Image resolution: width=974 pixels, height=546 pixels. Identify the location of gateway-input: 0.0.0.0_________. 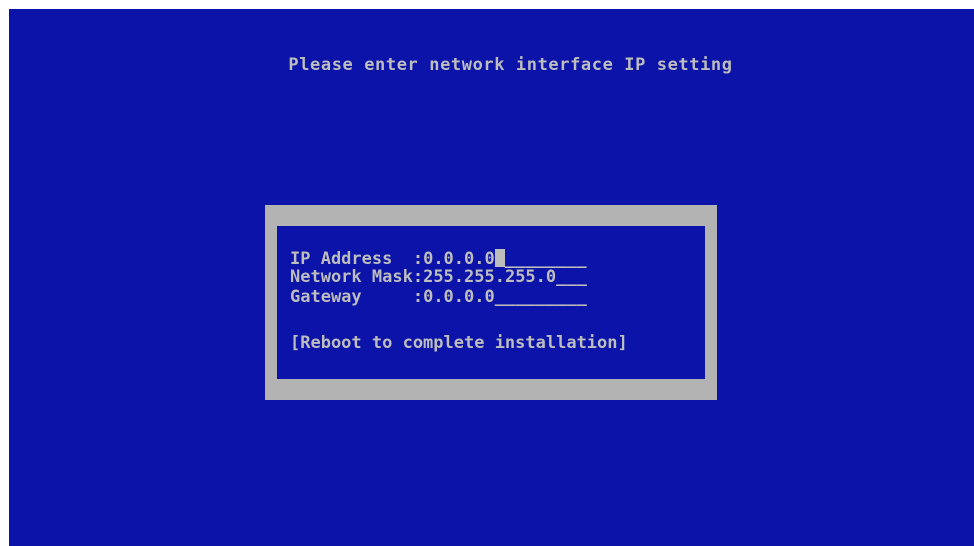
(505, 297).